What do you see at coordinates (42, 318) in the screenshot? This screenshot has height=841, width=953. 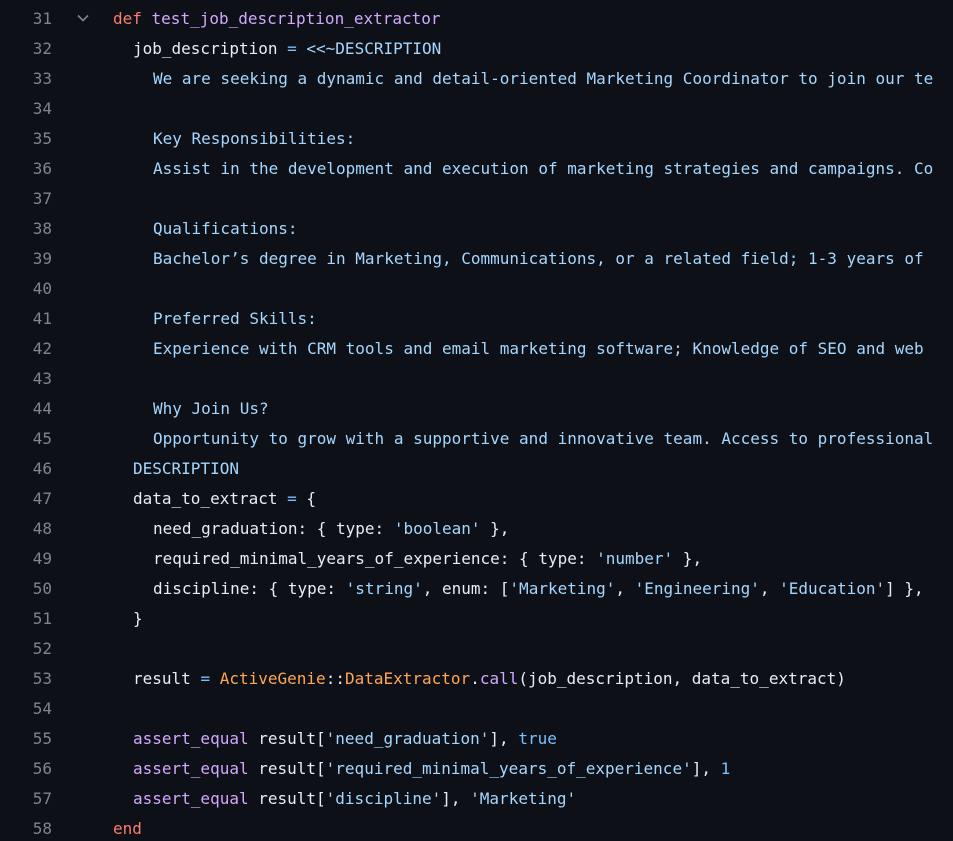 I see `line-number: 41` at bounding box center [42, 318].